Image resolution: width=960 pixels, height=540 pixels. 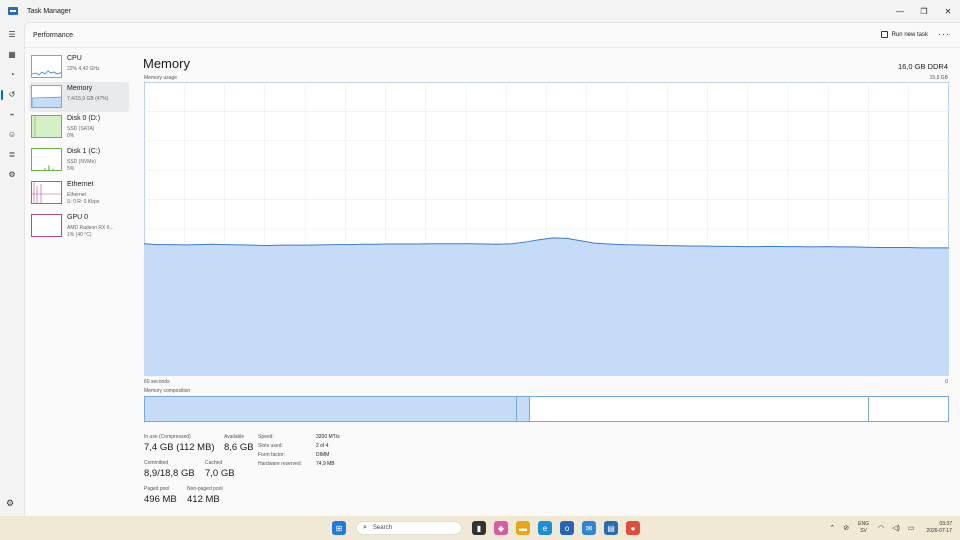 What do you see at coordinates (46, 159) in the screenshot?
I see `disk-1-thumbnail-graph` at bounding box center [46, 159].